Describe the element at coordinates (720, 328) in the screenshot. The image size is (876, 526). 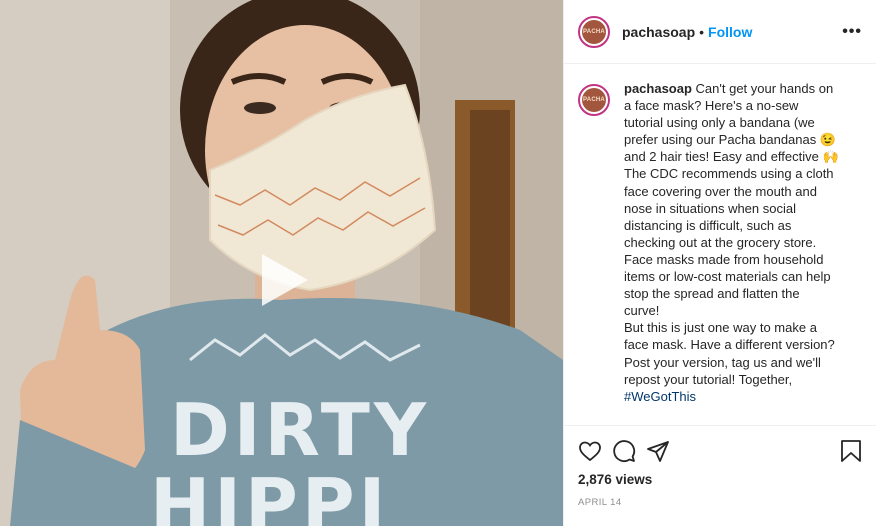
I see `caption-line: But this is just one way to make a` at that location.